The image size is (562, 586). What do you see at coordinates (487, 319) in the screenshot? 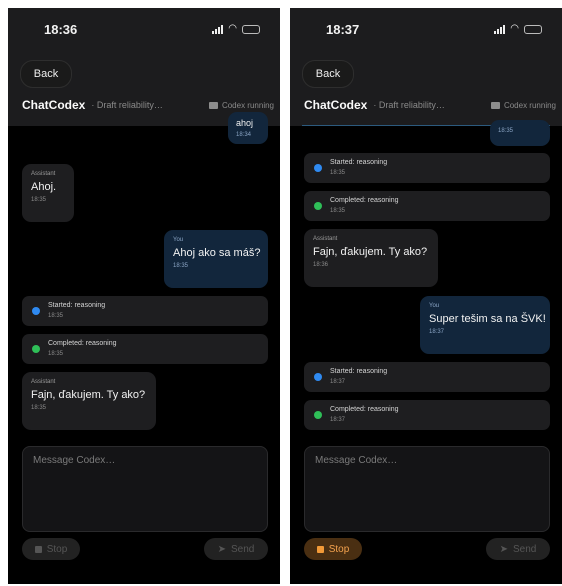
I see `message-text: Super tešim sa na ŠVK!` at bounding box center [487, 319].